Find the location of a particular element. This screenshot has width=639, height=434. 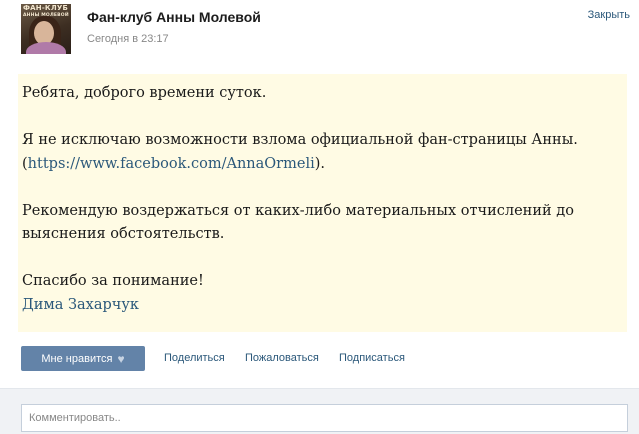

facebook-link: https://www.facebook.com/AnnaOrmeli is located at coordinates (171, 164).